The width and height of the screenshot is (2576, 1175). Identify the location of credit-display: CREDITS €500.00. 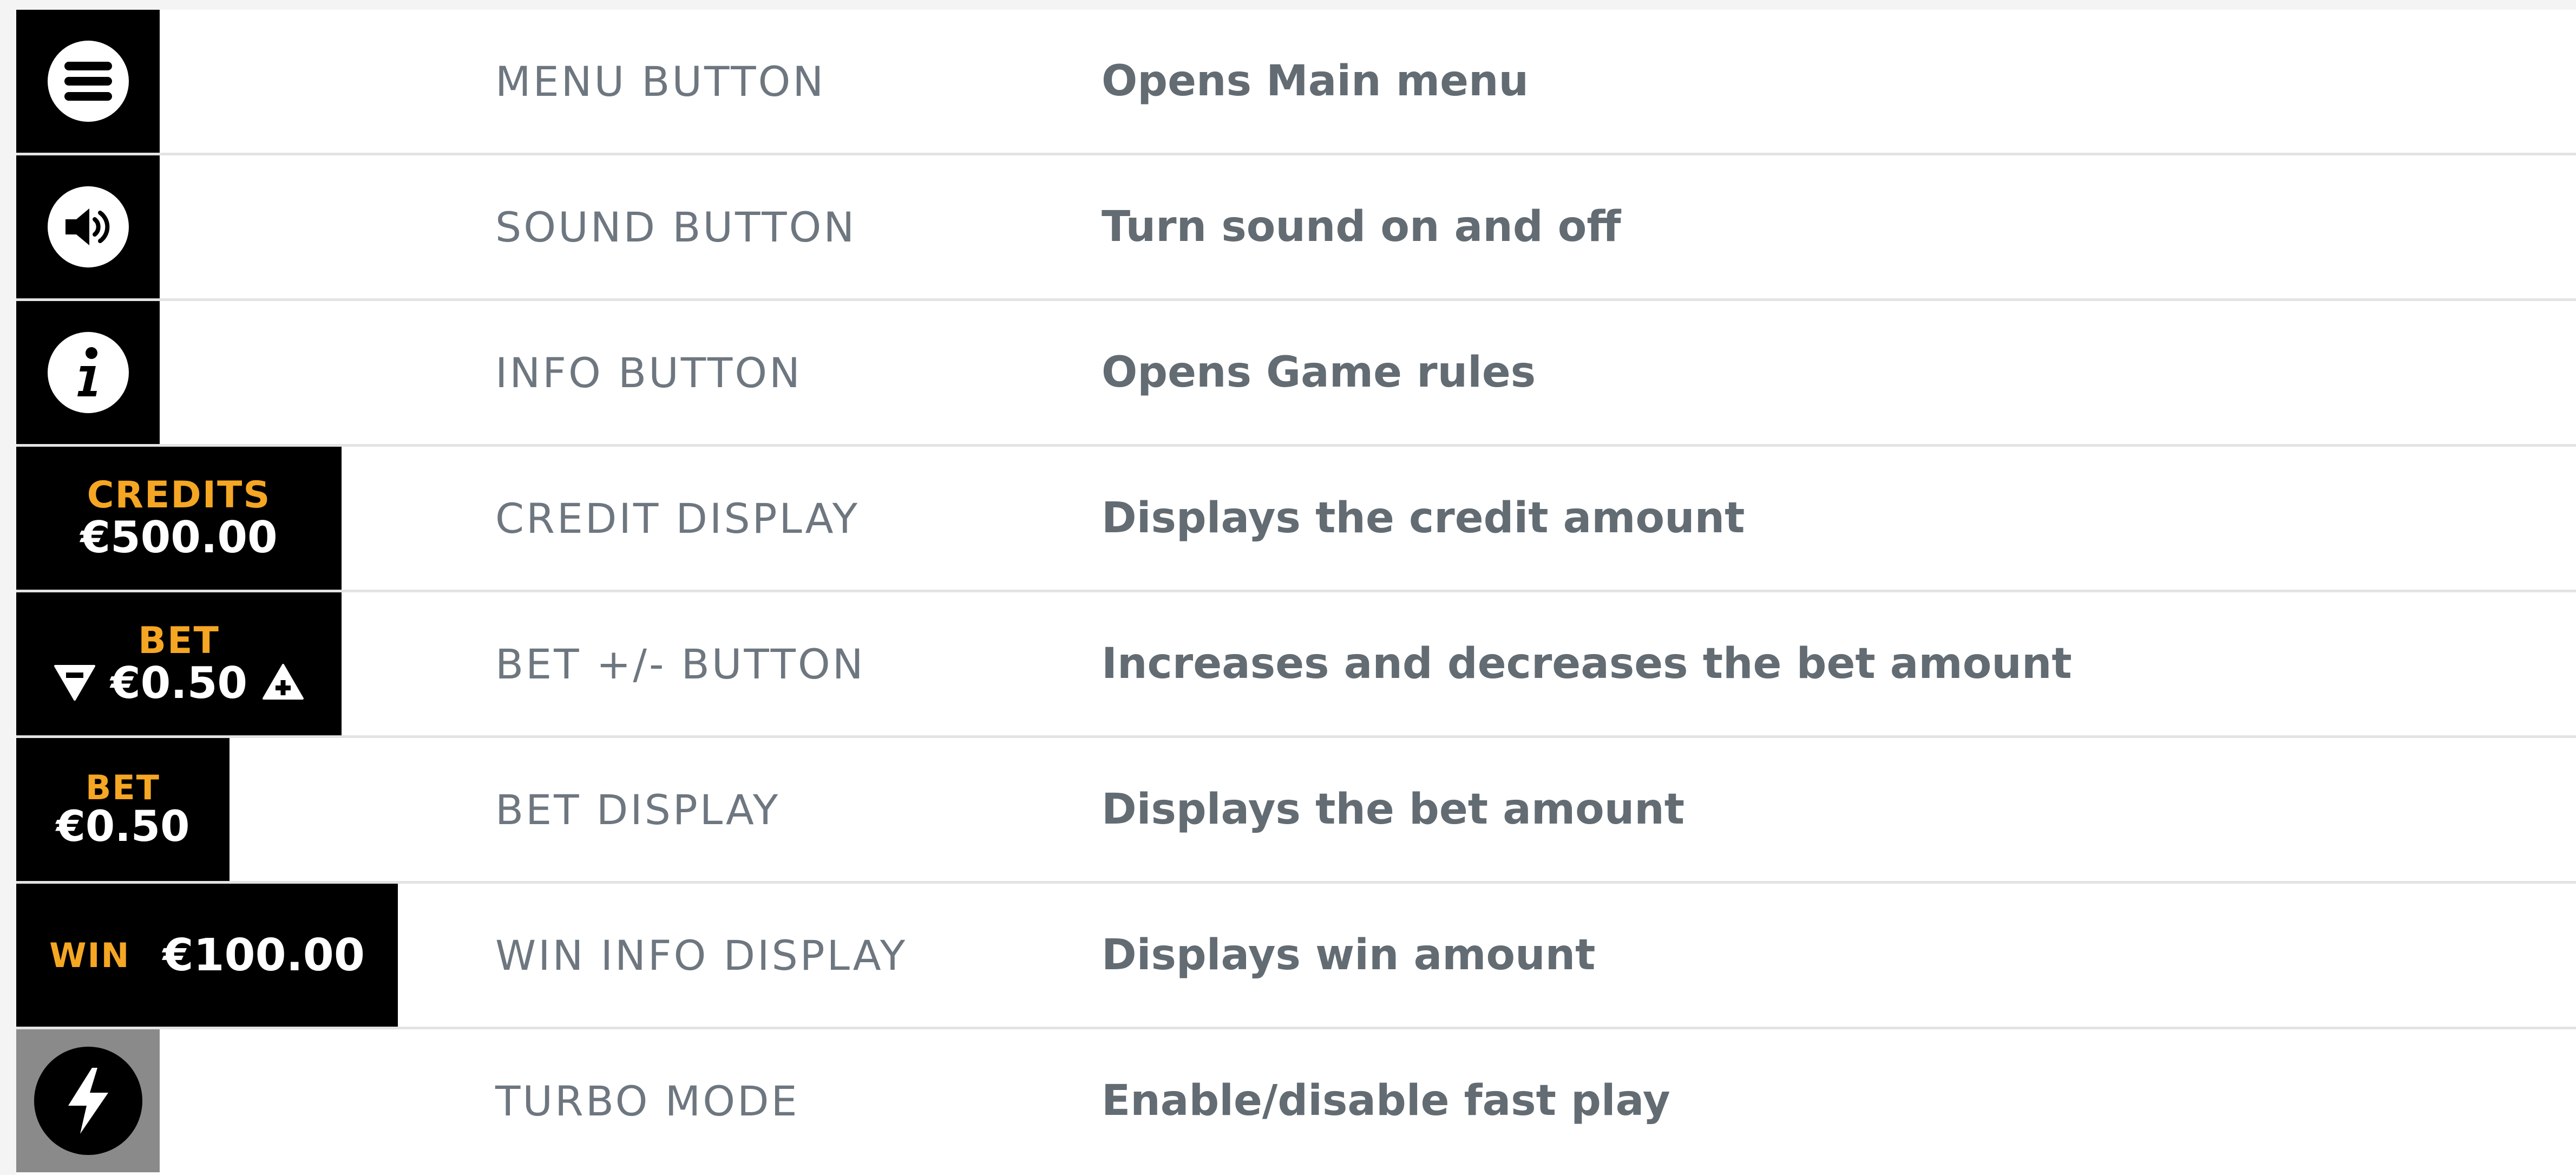
(179, 518).